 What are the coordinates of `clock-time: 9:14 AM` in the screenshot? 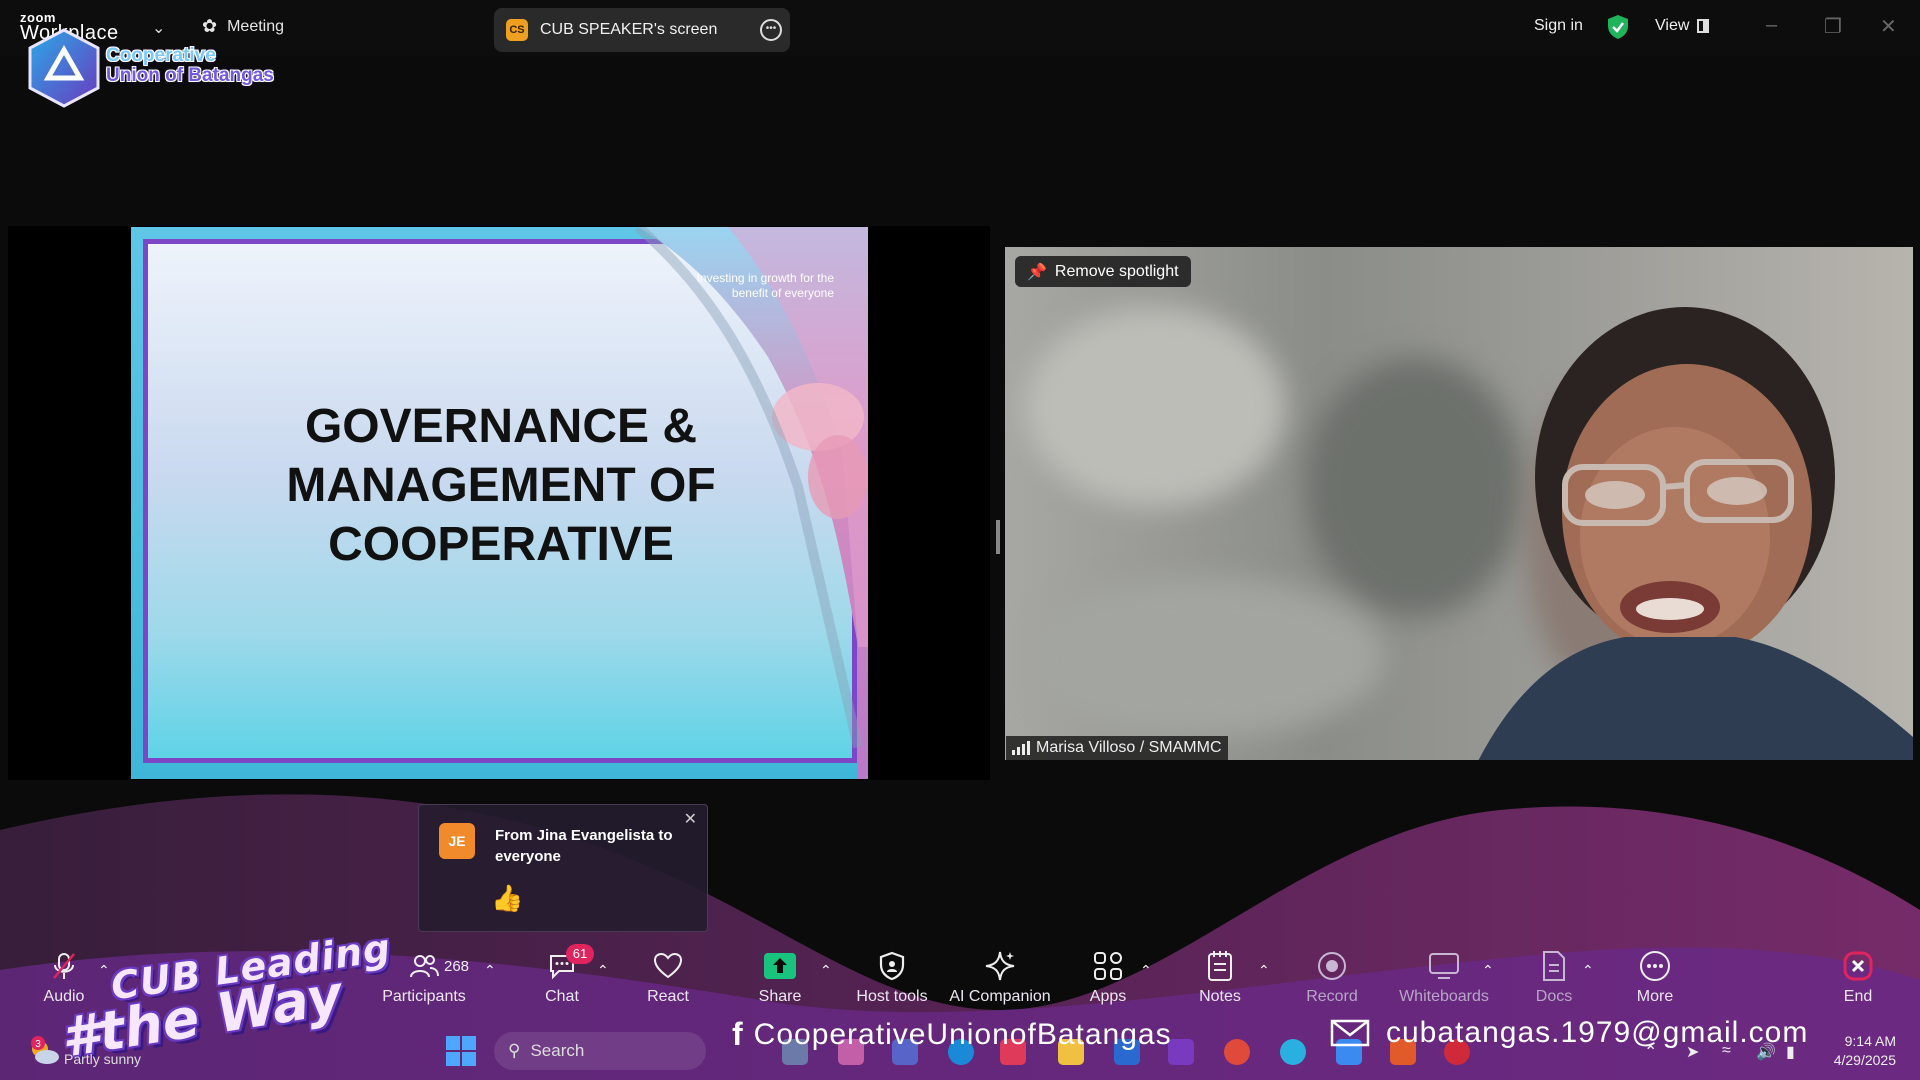 It's located at (1870, 1041).